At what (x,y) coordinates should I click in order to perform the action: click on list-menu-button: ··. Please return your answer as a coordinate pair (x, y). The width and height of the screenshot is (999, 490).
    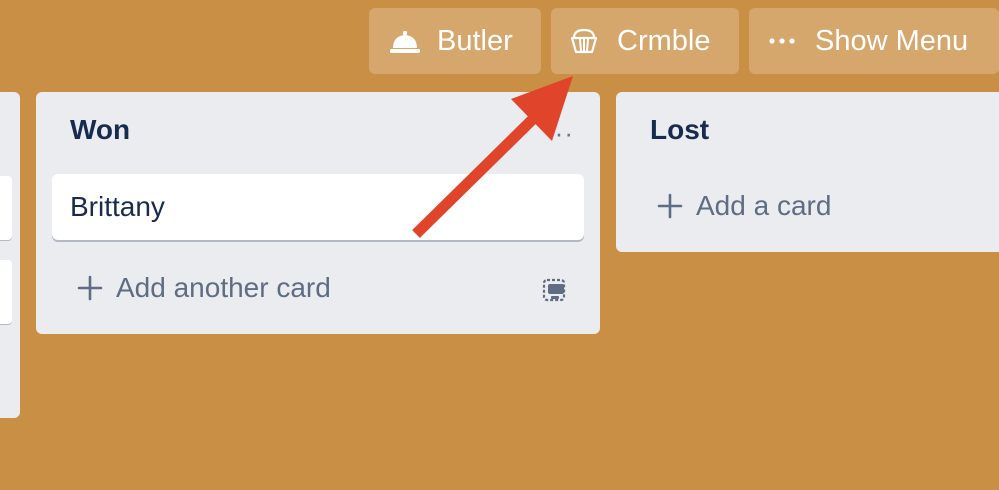
    Looking at the image, I should click on (564, 133).